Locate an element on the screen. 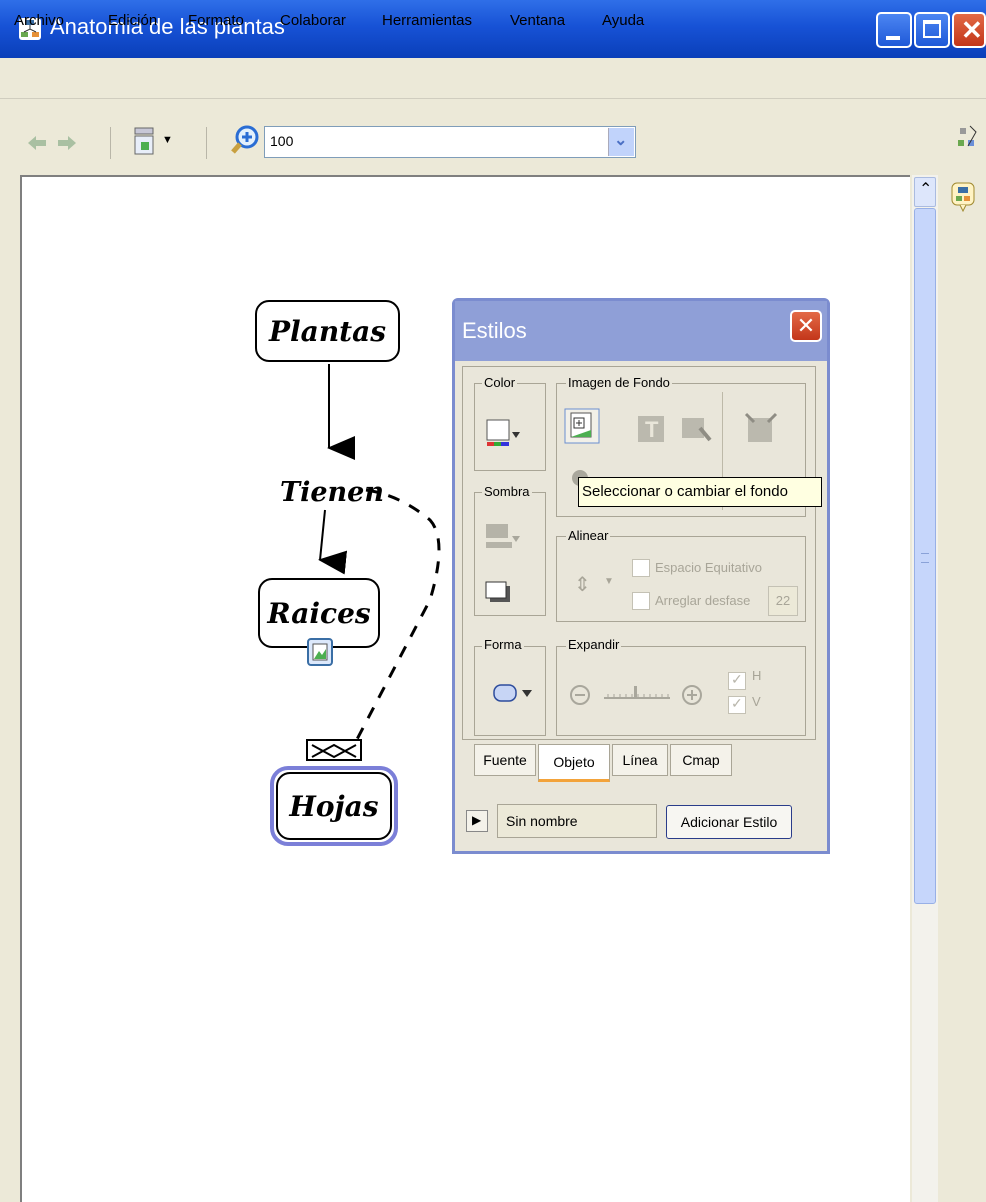 The image size is (986, 1202). select-background-icon is located at coordinates (582, 426).